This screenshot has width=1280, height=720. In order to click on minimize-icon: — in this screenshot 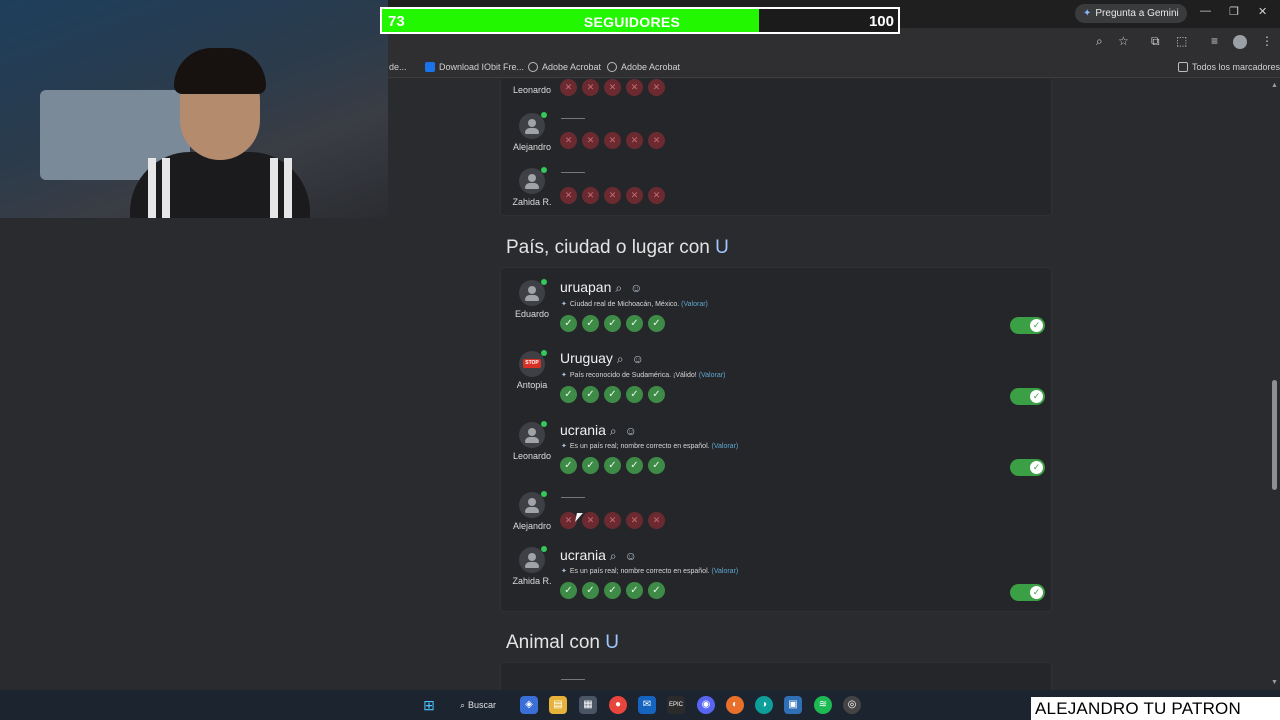, I will do `click(1205, 11)`.